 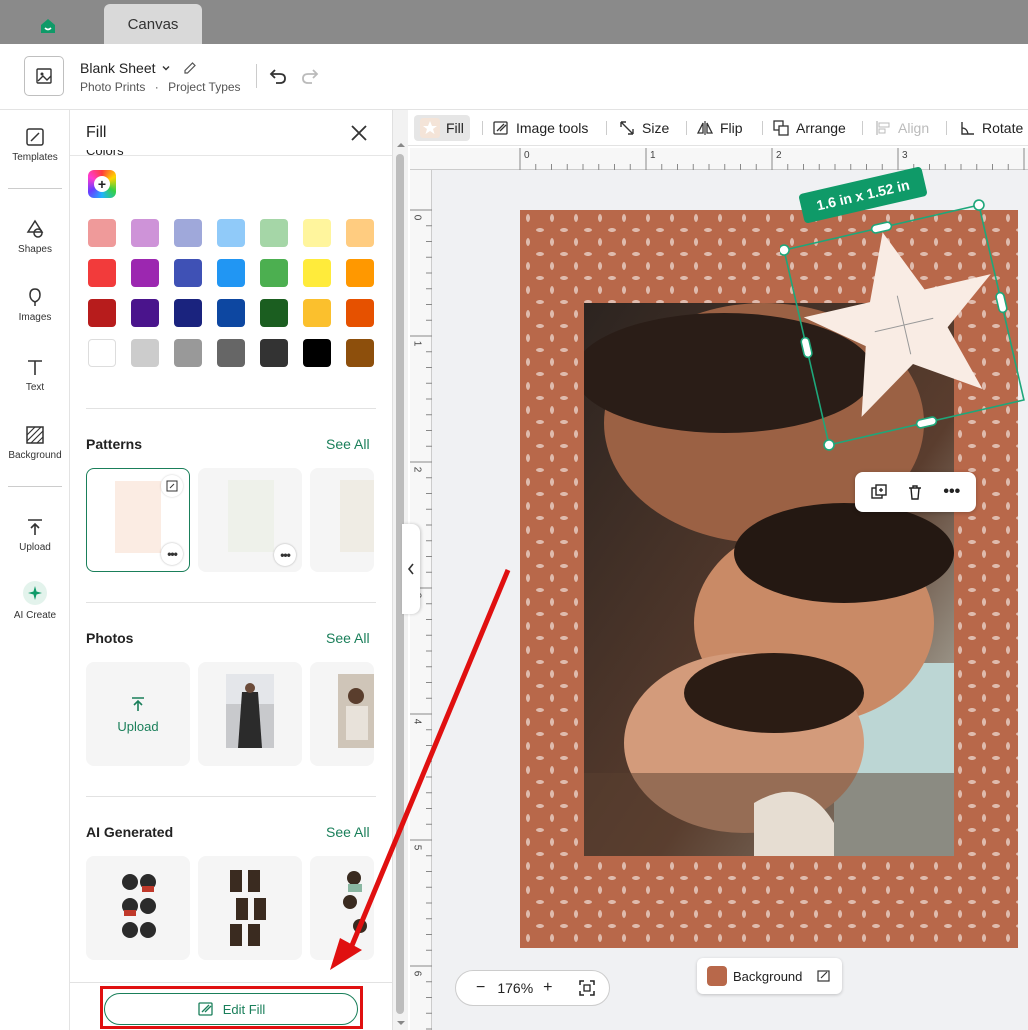 I want to click on rail-templates: Templates, so click(x=35, y=144).